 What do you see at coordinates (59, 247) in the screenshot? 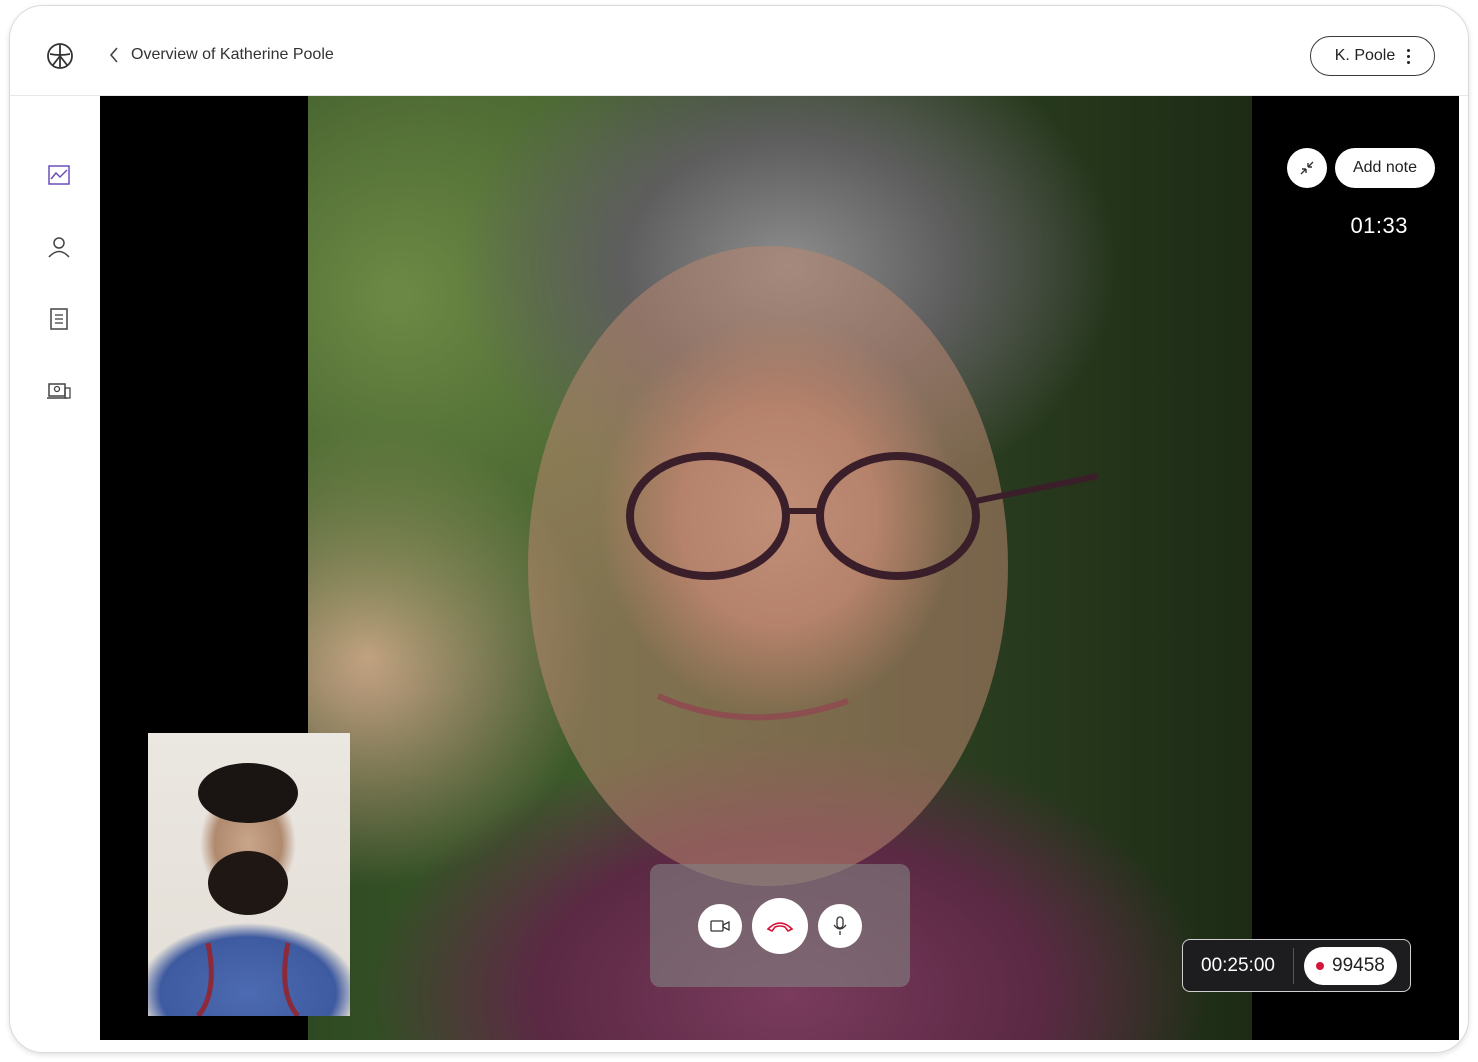
I see `person-icon` at bounding box center [59, 247].